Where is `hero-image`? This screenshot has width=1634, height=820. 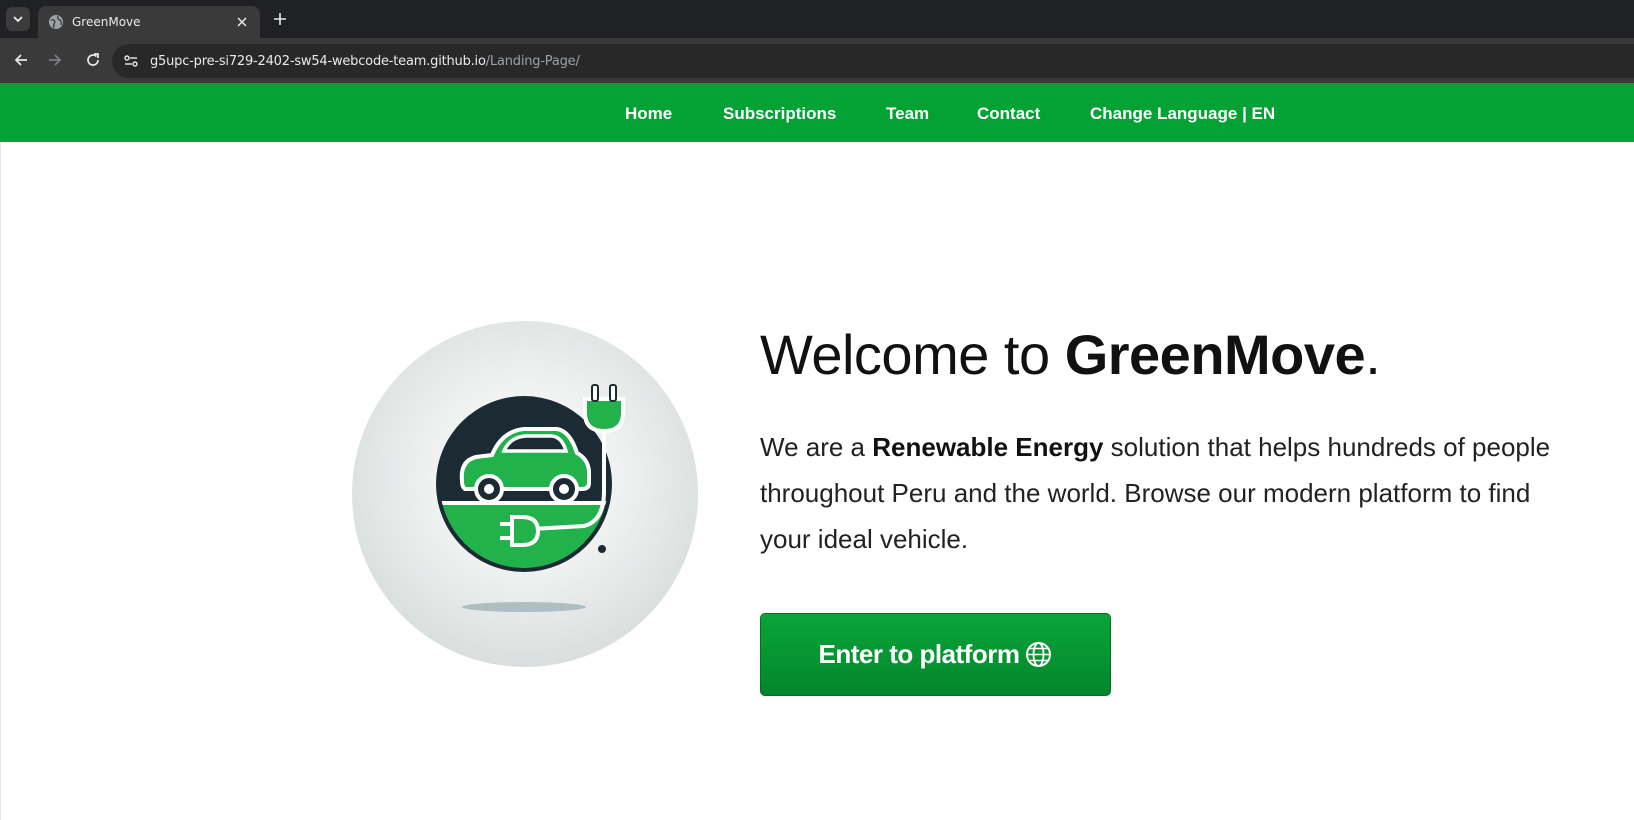
hero-image is located at coordinates (525, 494).